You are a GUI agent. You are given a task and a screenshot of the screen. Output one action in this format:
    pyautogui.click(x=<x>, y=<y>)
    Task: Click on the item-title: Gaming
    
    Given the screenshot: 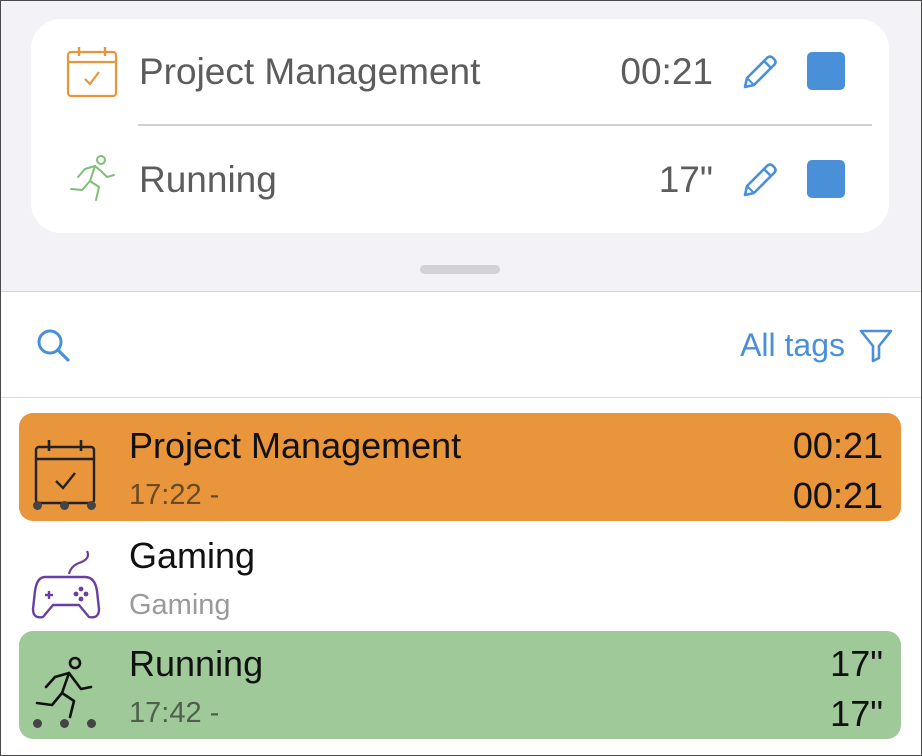 What is the action you would take?
    pyautogui.click(x=192, y=555)
    